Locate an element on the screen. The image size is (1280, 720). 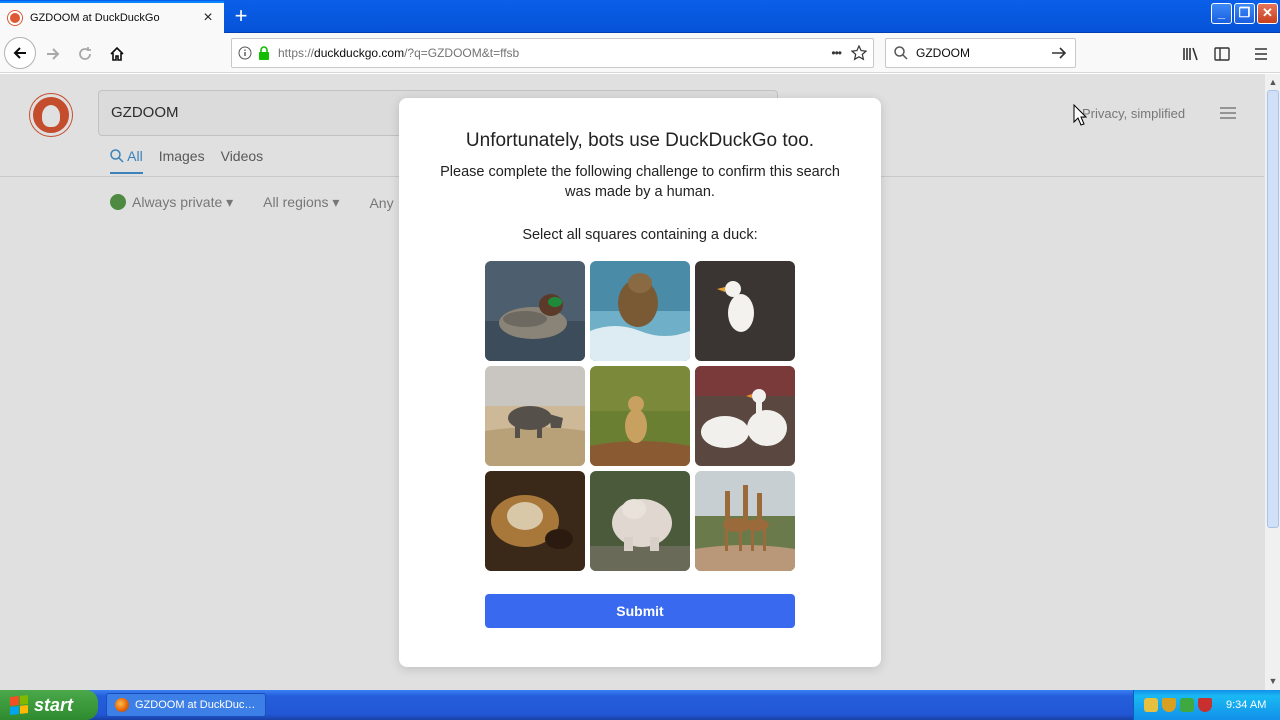
update-icon is located at coordinates (1187, 705).